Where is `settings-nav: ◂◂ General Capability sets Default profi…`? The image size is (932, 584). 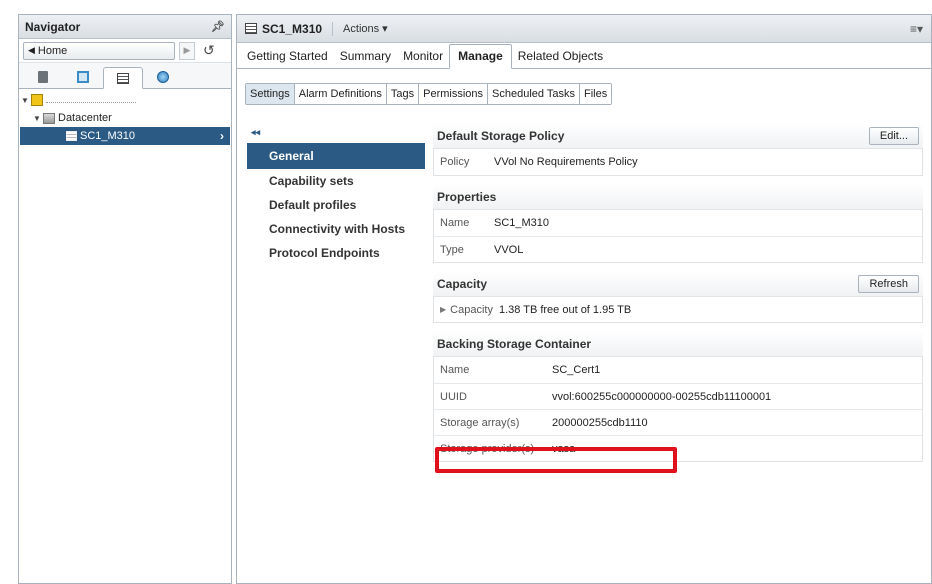 settings-nav: ◂◂ General Capability sets Default profi… is located at coordinates (336, 196).